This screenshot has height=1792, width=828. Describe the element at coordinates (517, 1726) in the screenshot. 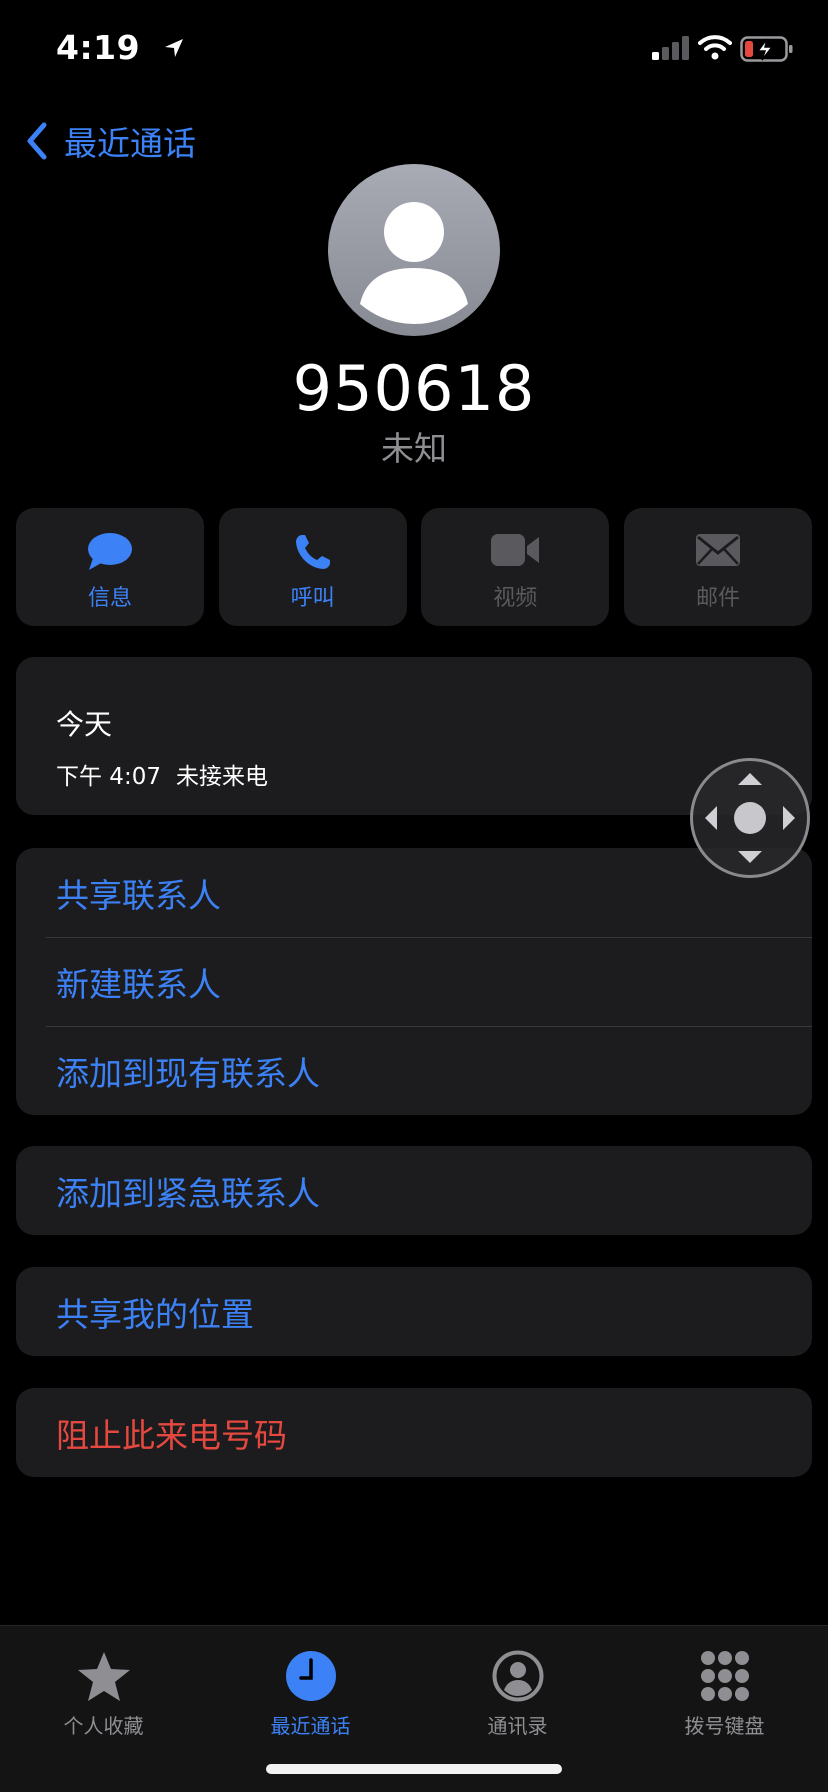

I see `tab-contacts-label: 通讯录` at that location.